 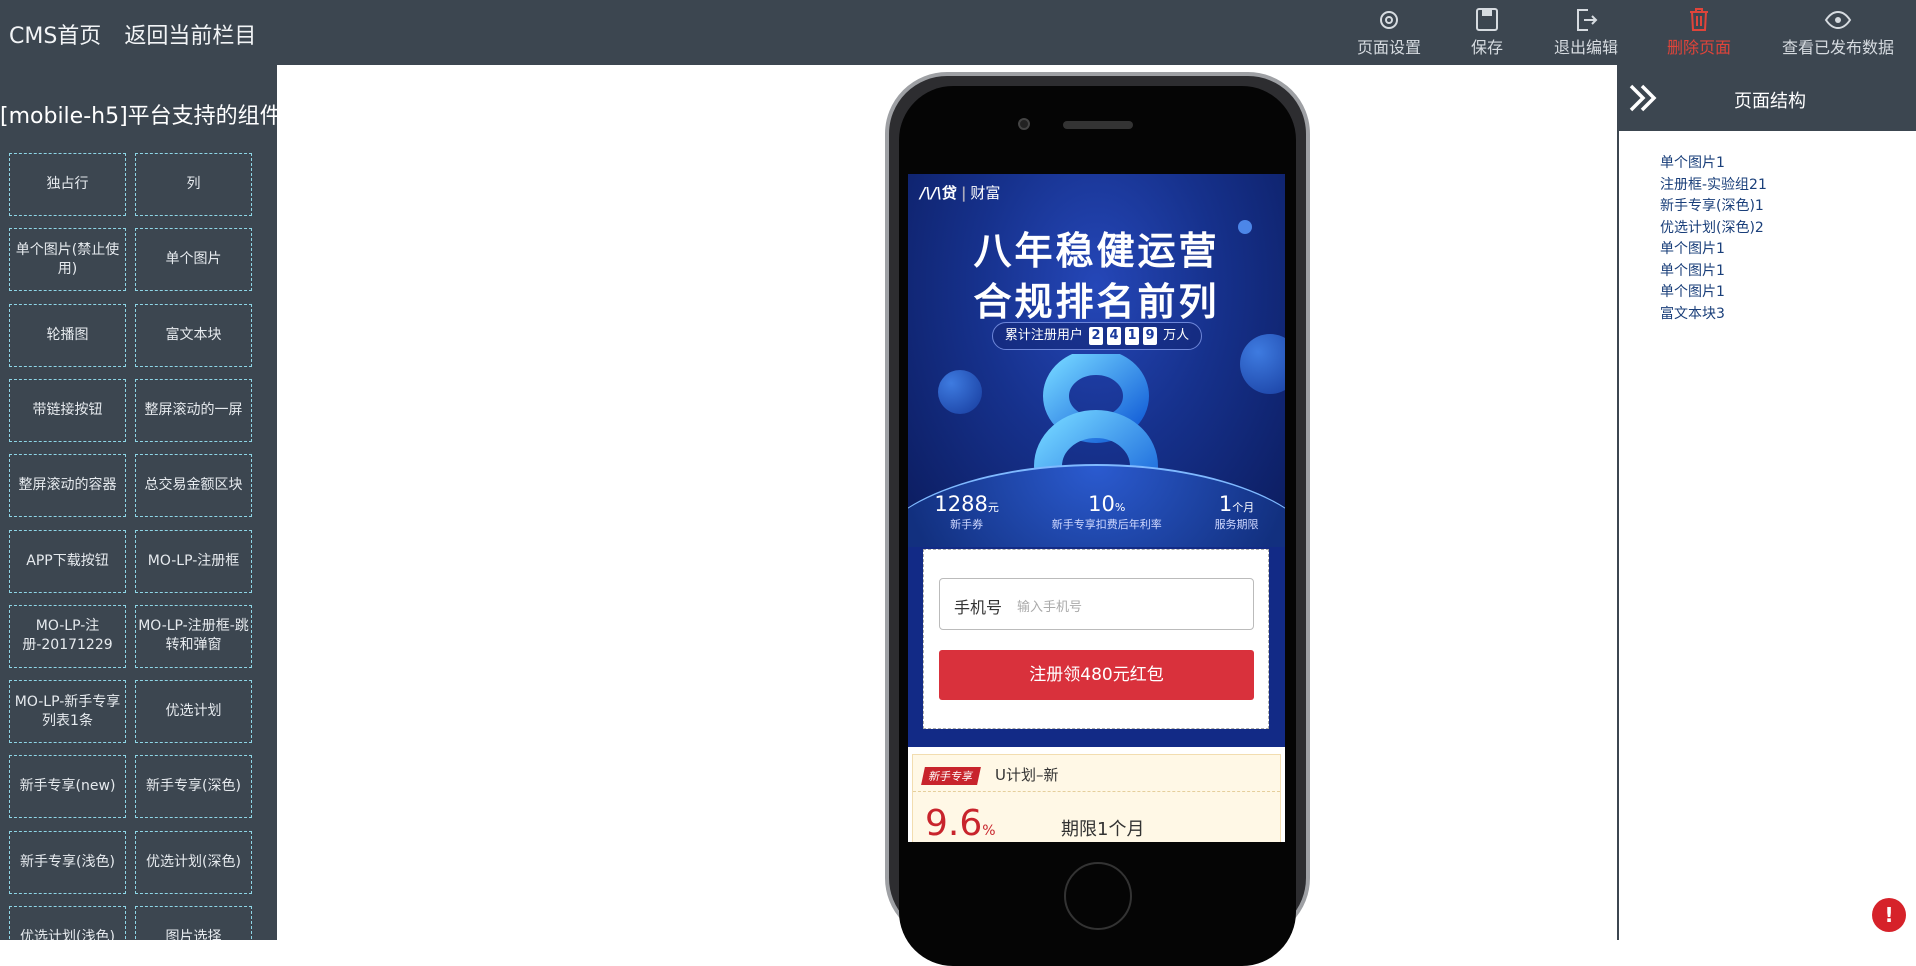 What do you see at coordinates (1114, 336) in the screenshot?
I see `user-count-digit: 4` at bounding box center [1114, 336].